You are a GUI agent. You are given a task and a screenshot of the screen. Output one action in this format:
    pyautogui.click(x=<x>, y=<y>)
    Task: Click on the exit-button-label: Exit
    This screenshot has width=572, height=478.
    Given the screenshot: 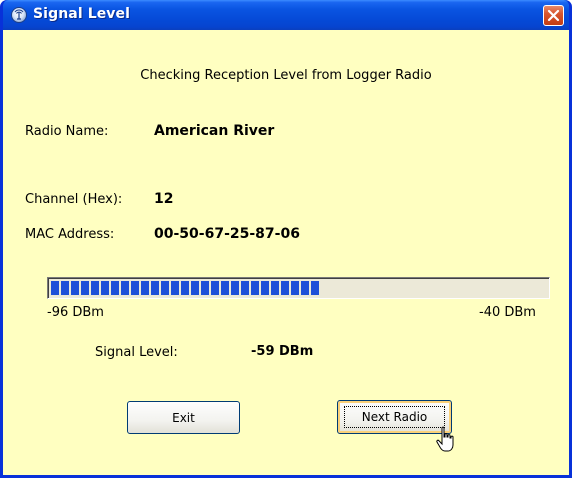 What is the action you would take?
    pyautogui.click(x=183, y=417)
    